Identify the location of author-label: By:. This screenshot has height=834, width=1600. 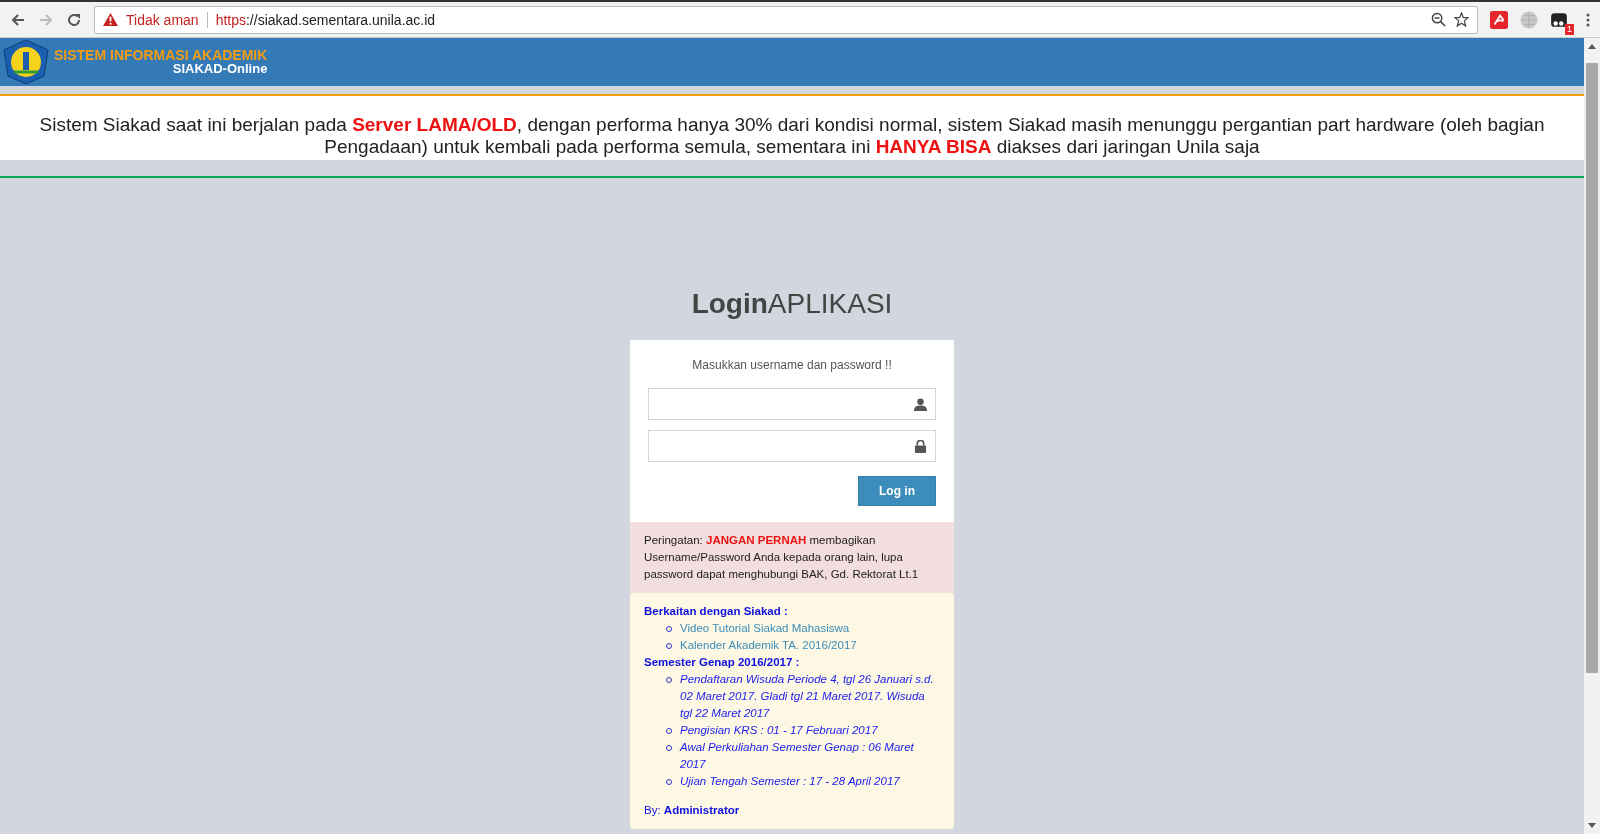
(652, 810).